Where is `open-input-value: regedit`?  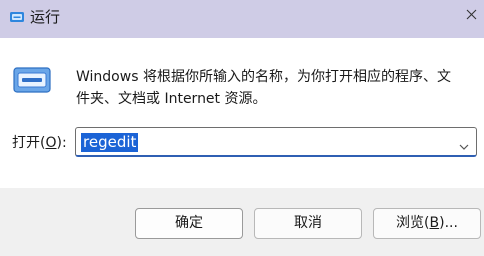
open-input-value: regedit is located at coordinates (110, 142).